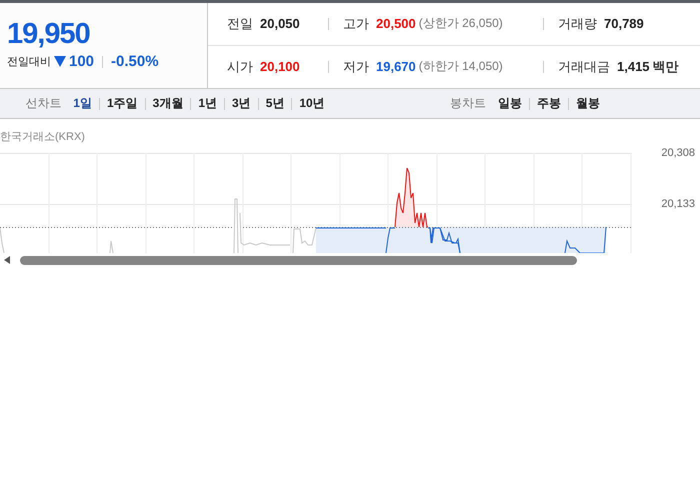  Describe the element at coordinates (275, 103) in the screenshot. I see `period-tab: 5년` at that location.